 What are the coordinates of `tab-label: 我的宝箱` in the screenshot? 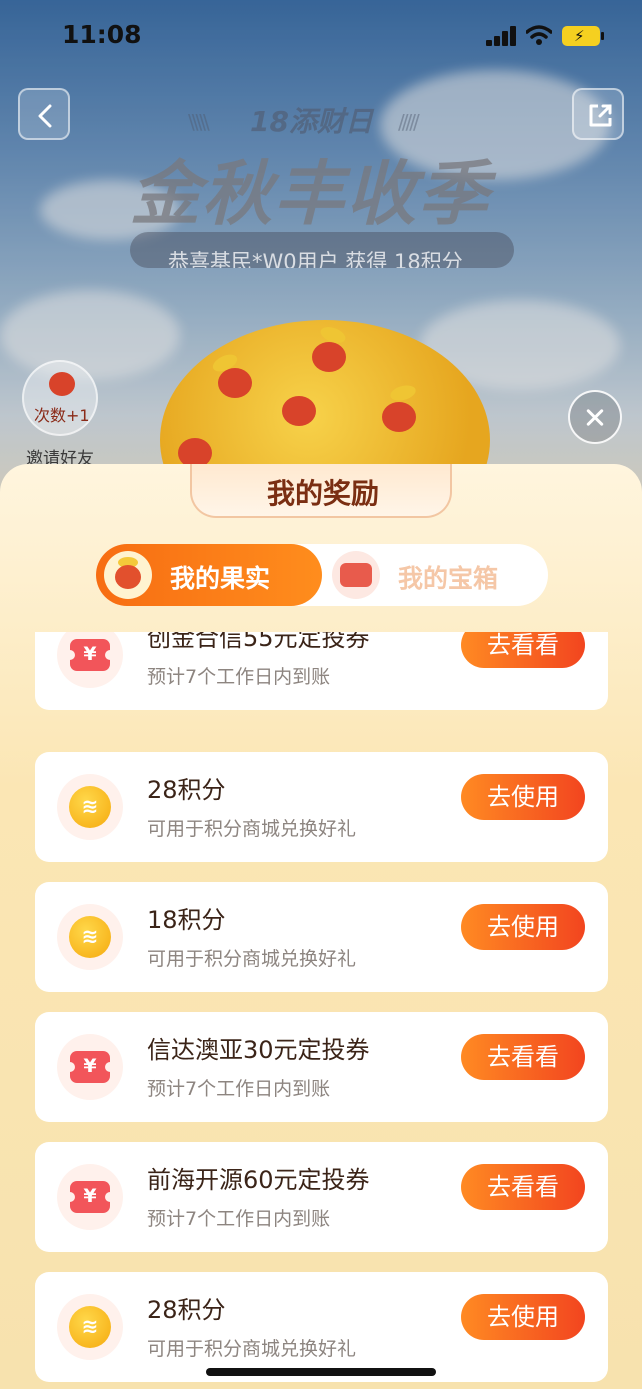 It's located at (448, 578).